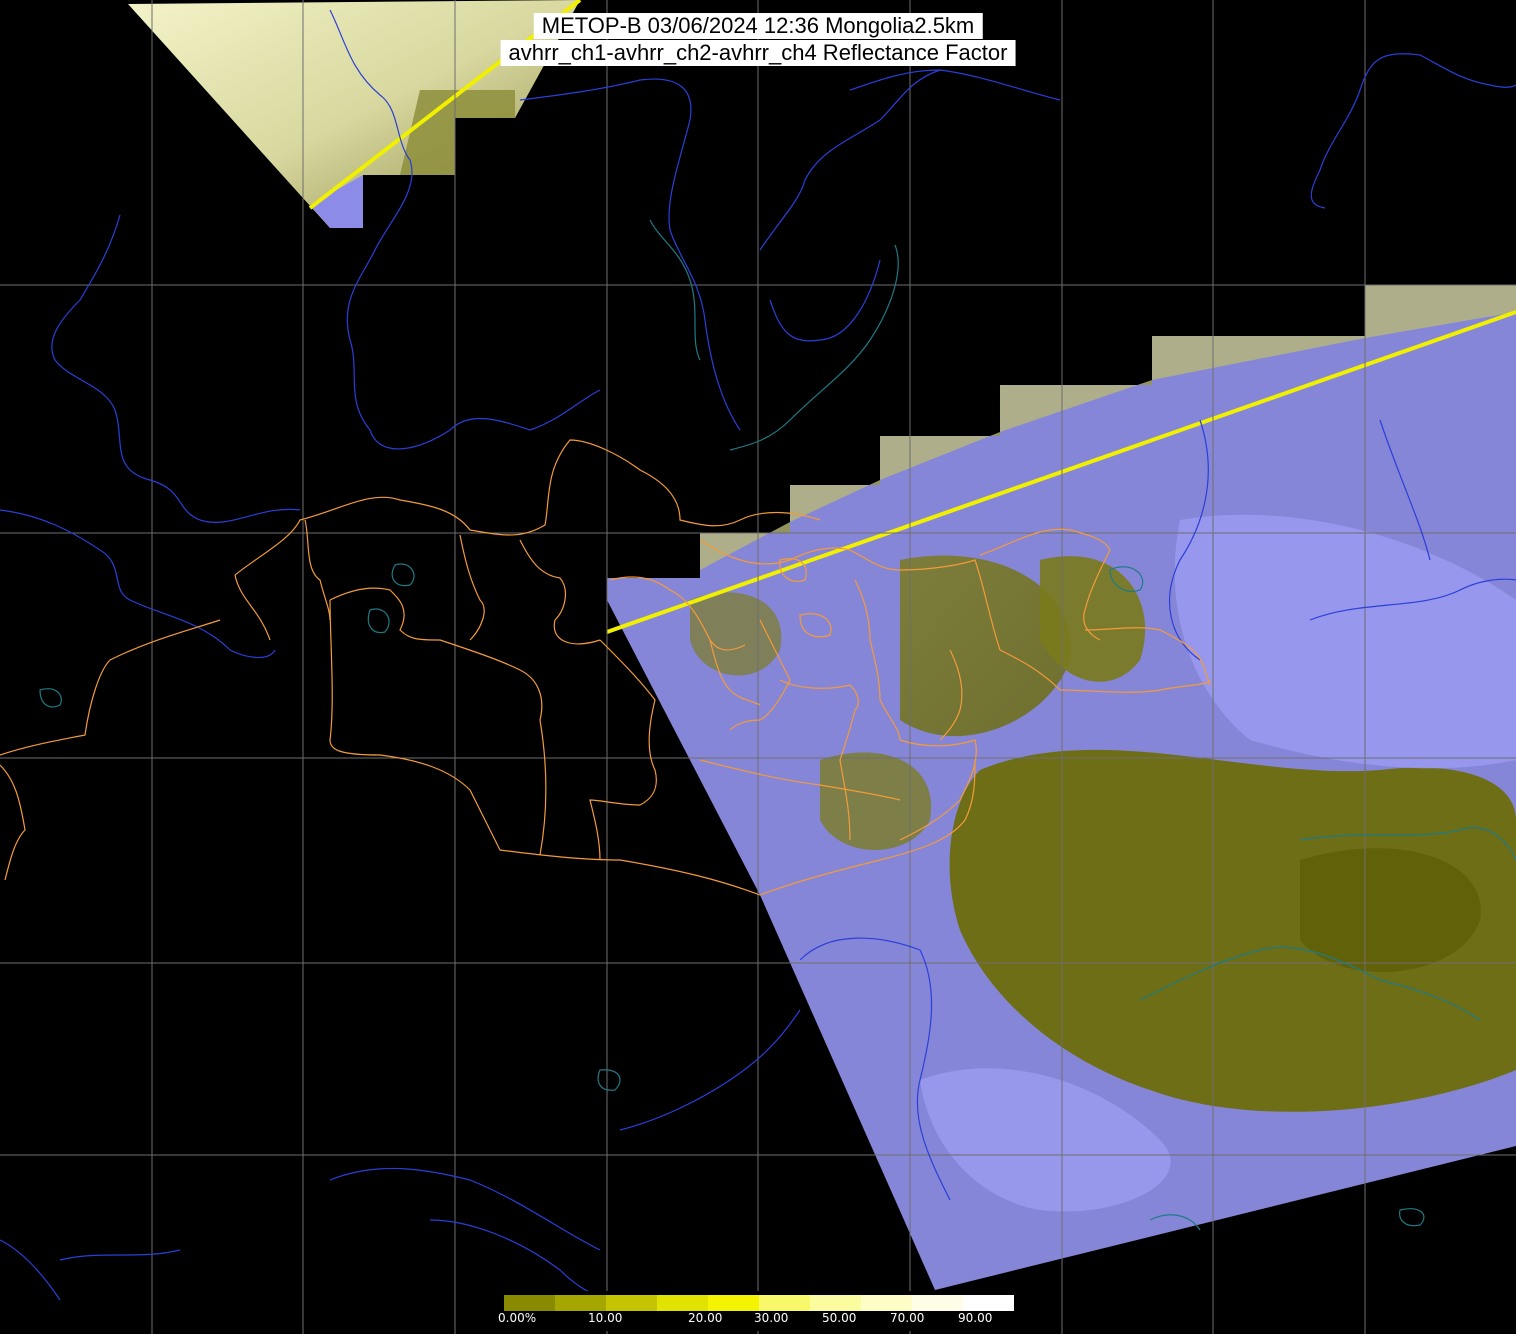  What do you see at coordinates (705, 1318) in the screenshot?
I see `colorbar-label: 20.00` at bounding box center [705, 1318].